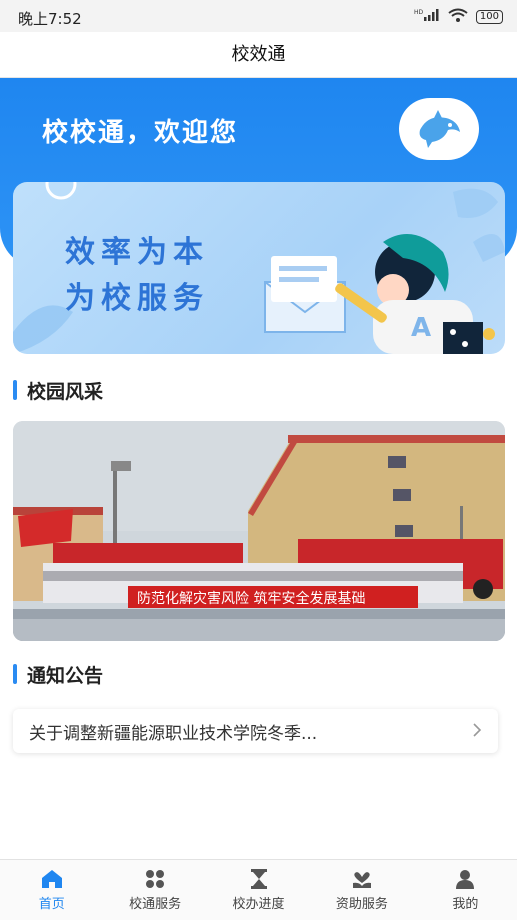 The image size is (517, 920). What do you see at coordinates (465, 890) in the screenshot?
I see `tab-mine: 我的` at bounding box center [465, 890].